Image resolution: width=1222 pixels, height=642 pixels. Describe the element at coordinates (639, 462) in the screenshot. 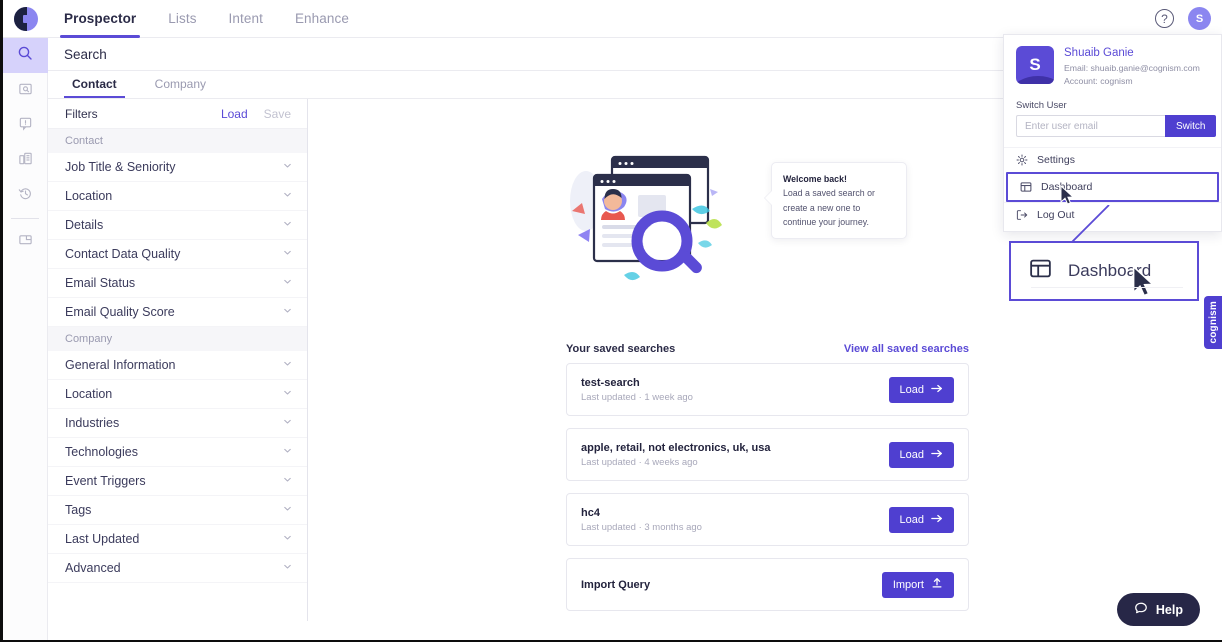

I see `saved-search-meta: Last updated · 4 weeks ago` at that location.